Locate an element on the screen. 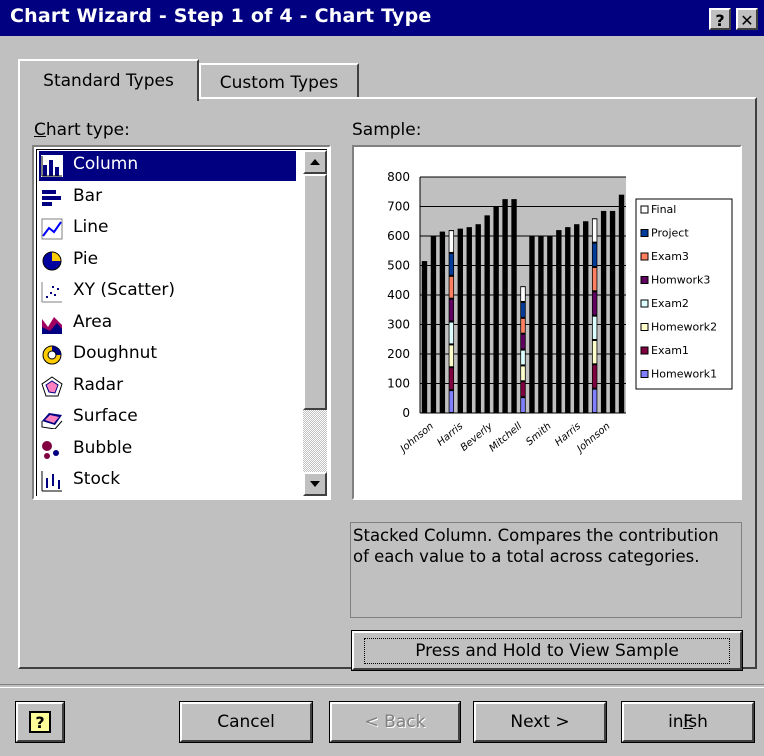 This screenshot has height=756, width=764. scroll-down-button is located at coordinates (315, 484).